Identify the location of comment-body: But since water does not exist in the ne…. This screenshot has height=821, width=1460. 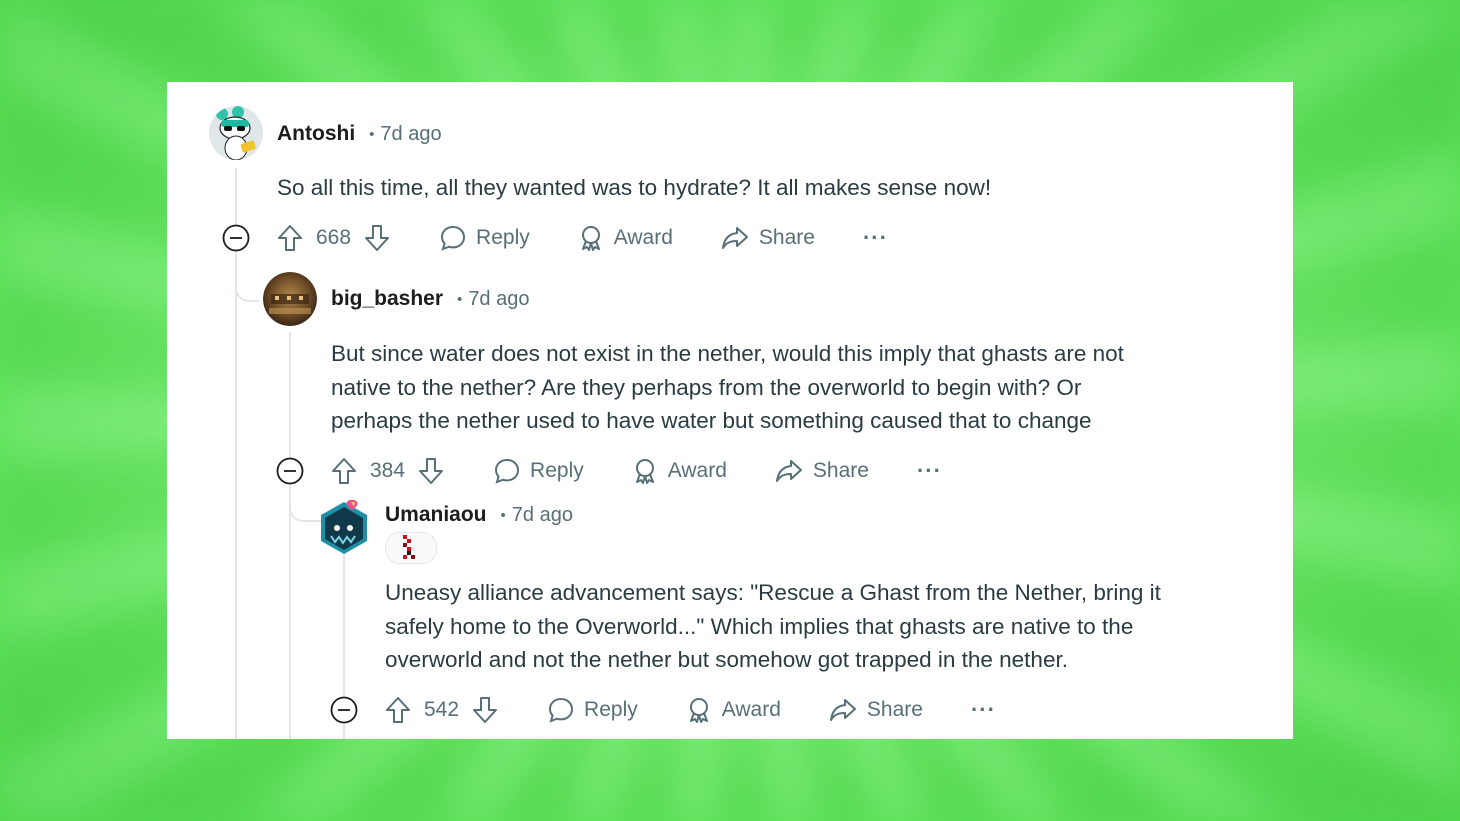
(727, 387).